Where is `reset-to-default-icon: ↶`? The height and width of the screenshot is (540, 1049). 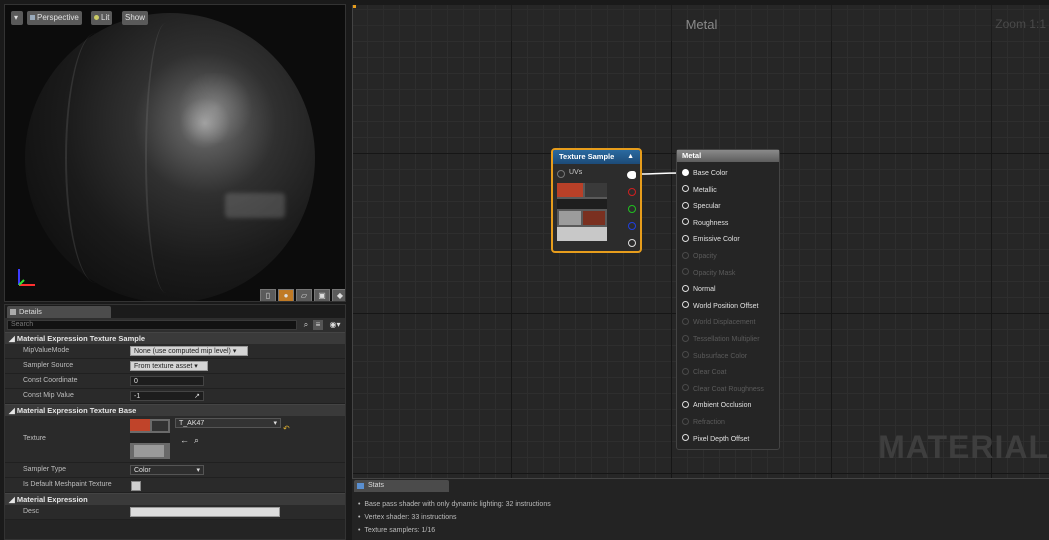
reset-to-default-icon: ↶ is located at coordinates (286, 428).